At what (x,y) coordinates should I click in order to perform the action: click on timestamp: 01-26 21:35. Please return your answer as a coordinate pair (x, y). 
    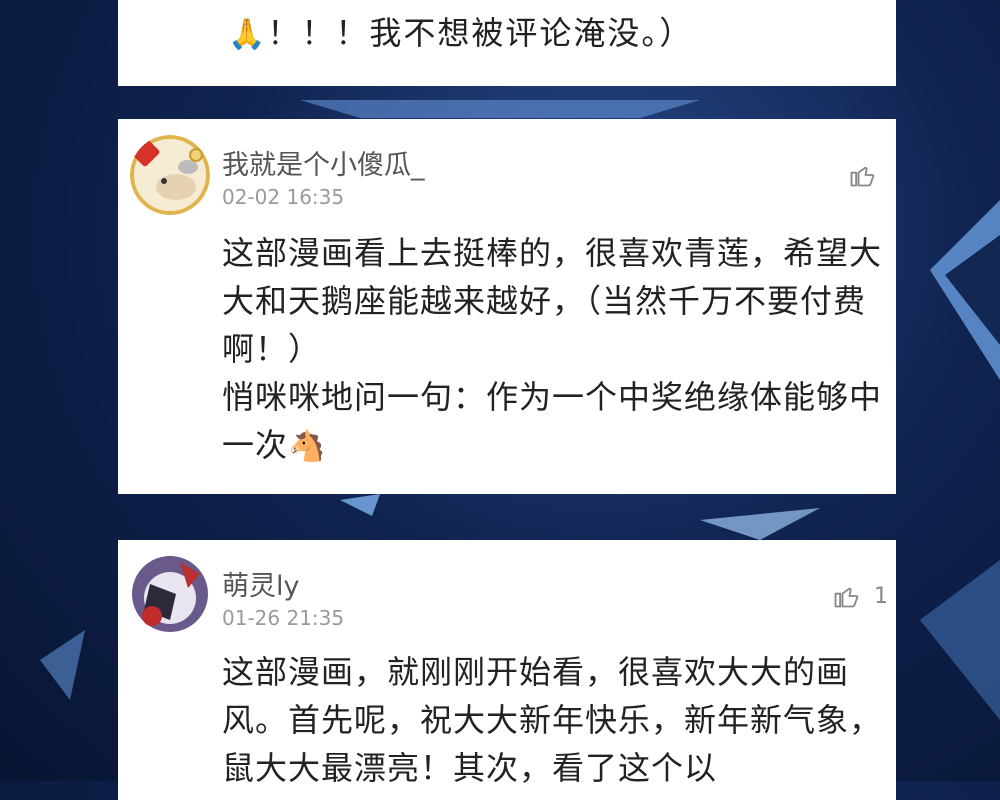
    Looking at the image, I should click on (283, 618).